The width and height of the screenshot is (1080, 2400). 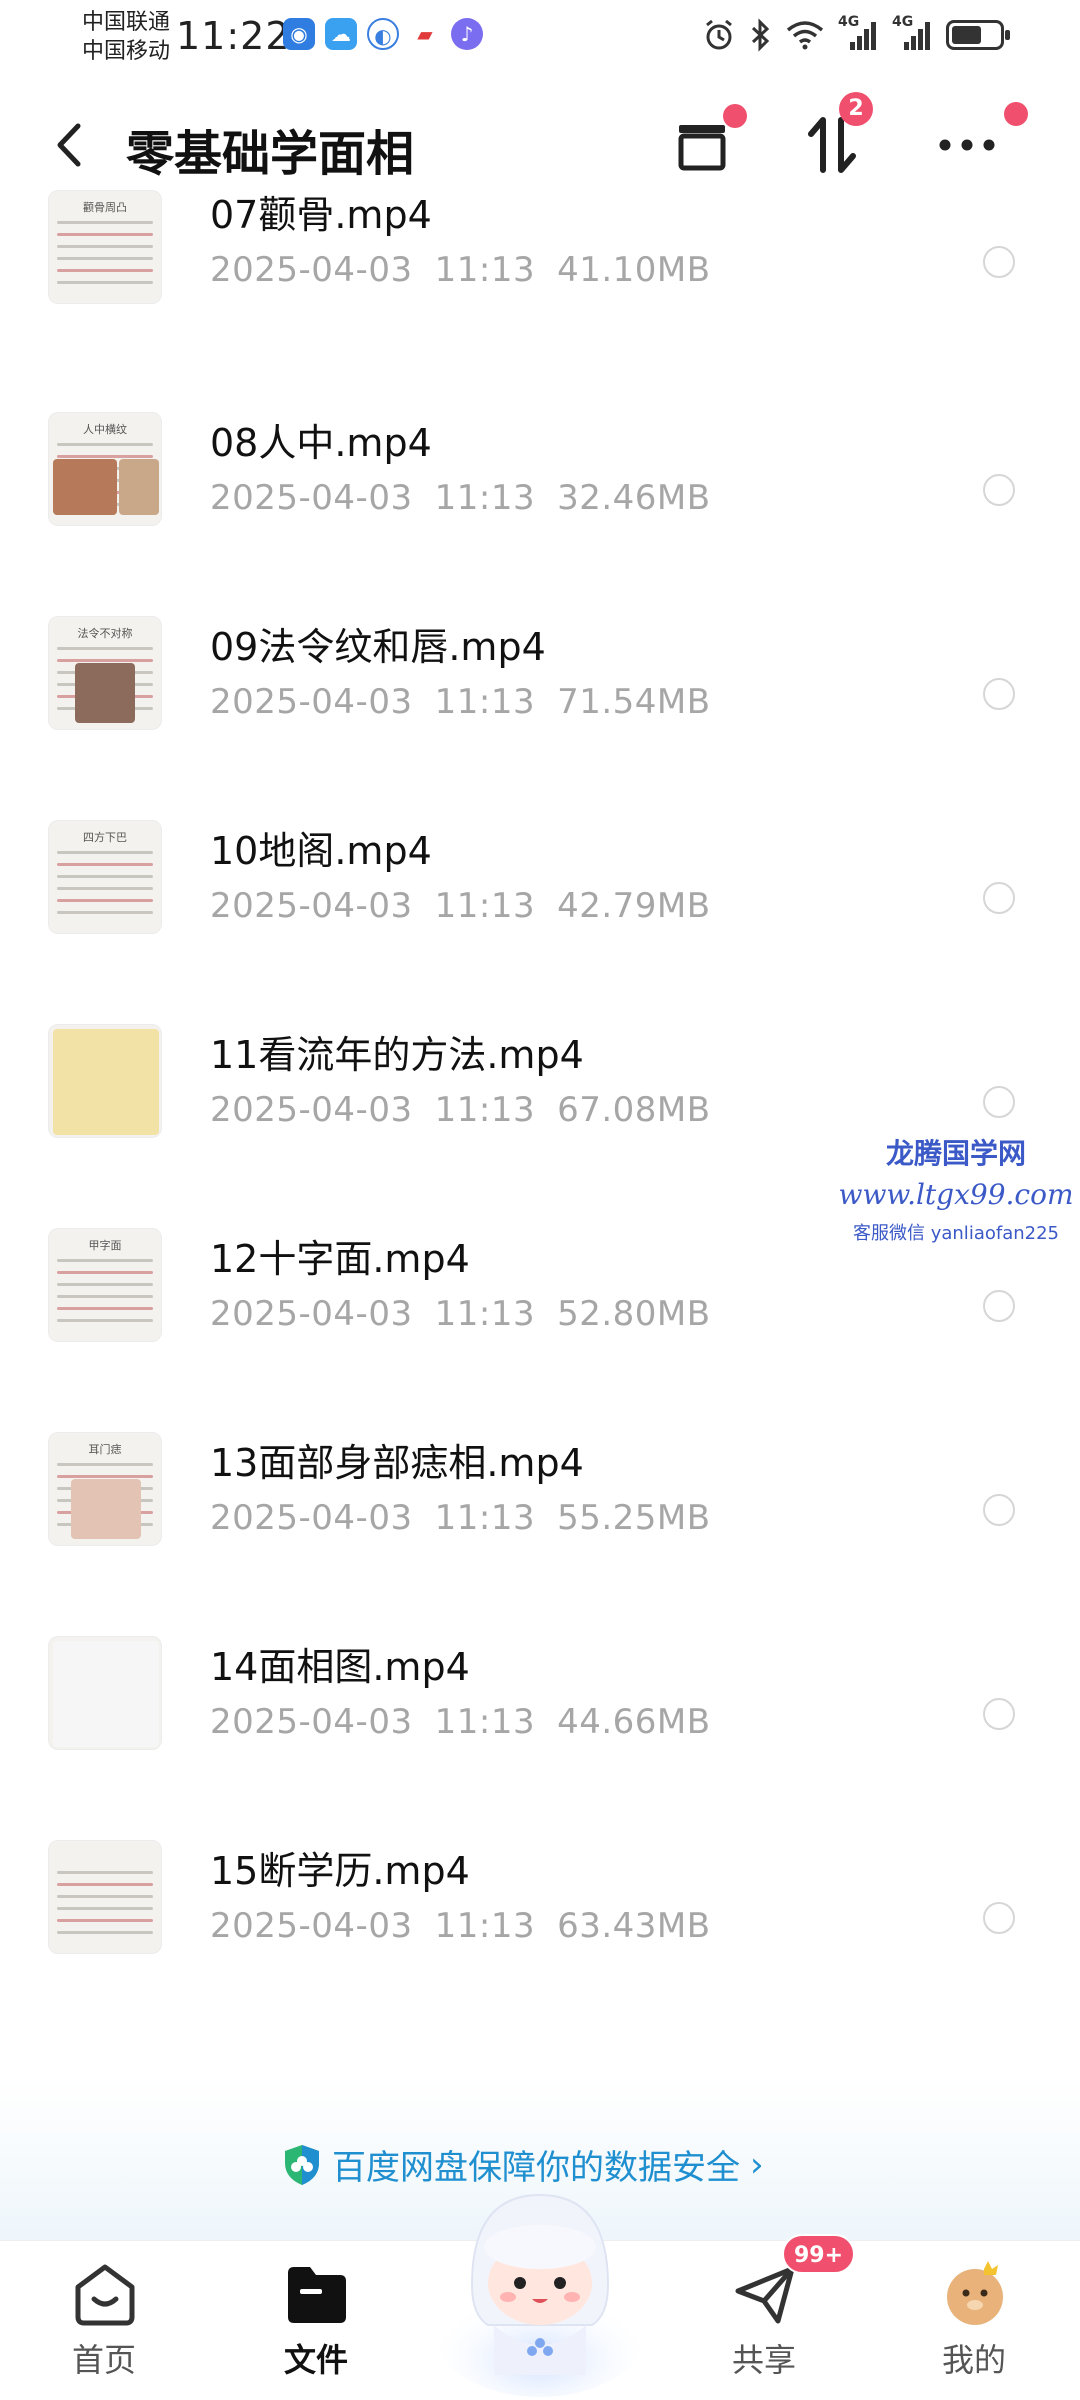 I want to click on file-row: 14面相图.mp4 2025-04-03 11:13 44.66MB, so click(x=540, y=1730).